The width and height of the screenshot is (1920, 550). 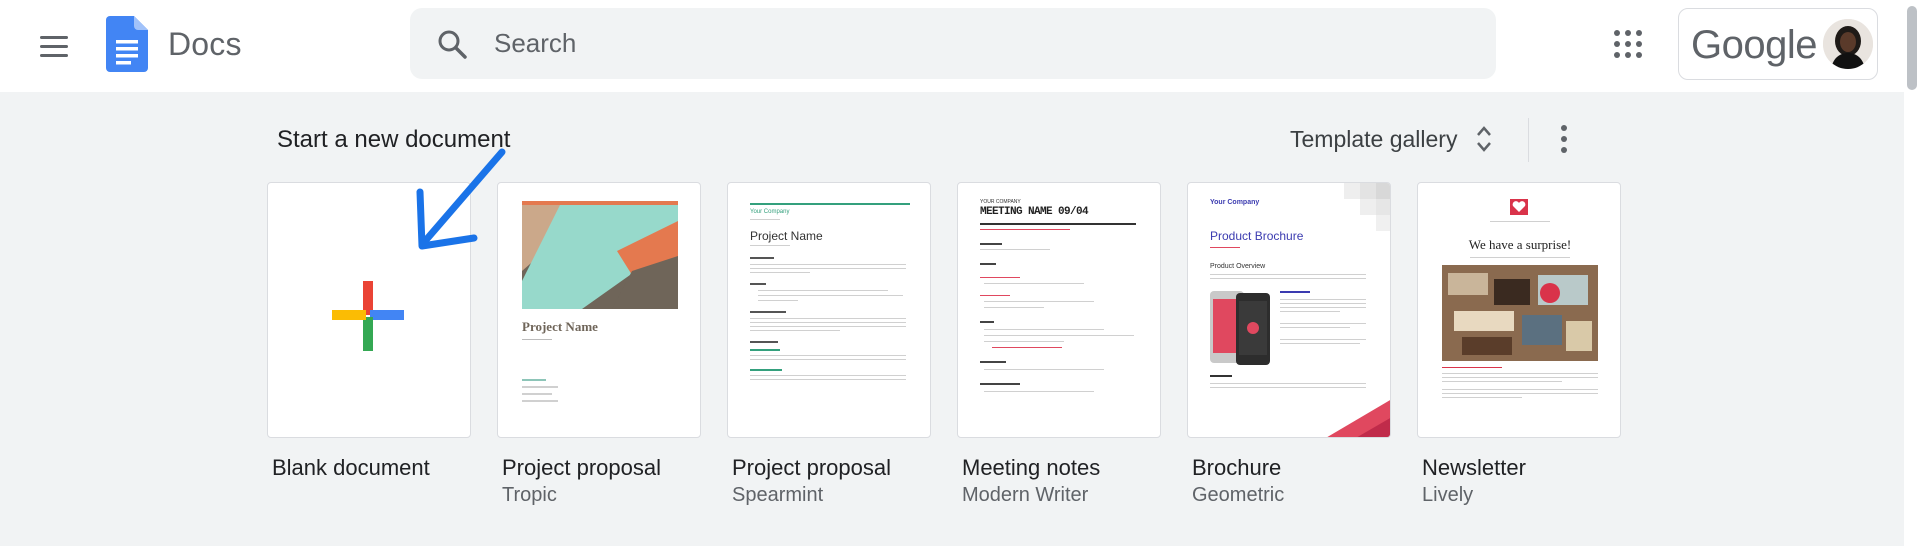 I want to click on account-button: Google, so click(x=1778, y=44).